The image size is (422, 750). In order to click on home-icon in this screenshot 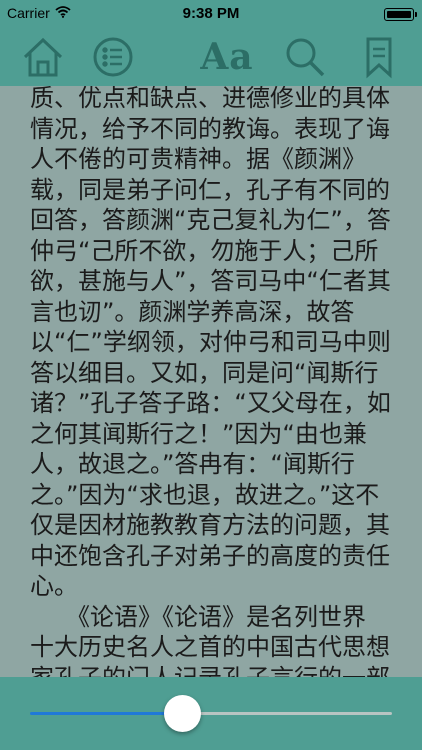, I will do `click(43, 57)`.